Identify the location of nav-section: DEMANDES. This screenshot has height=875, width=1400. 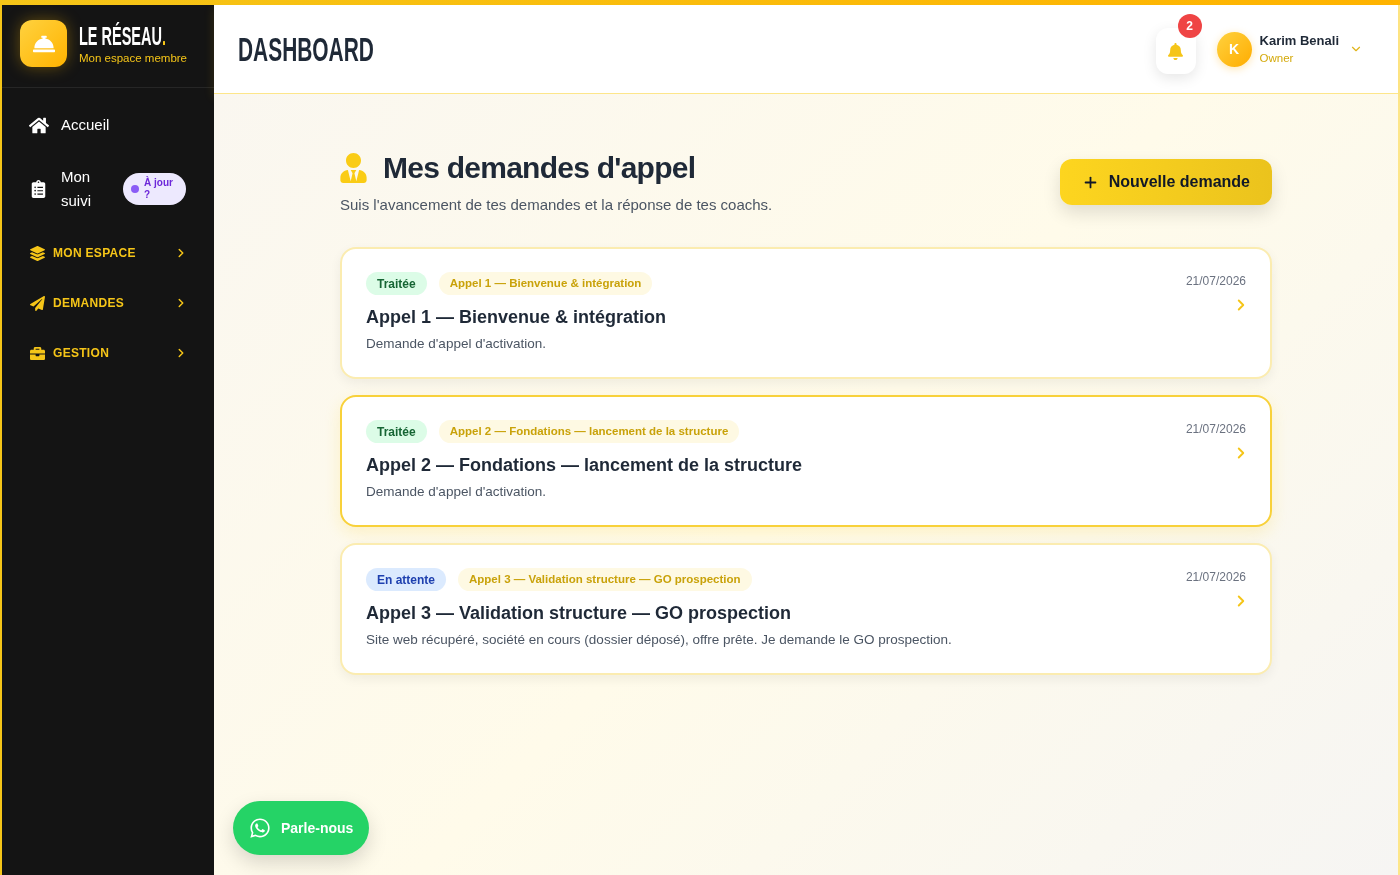
(108, 303).